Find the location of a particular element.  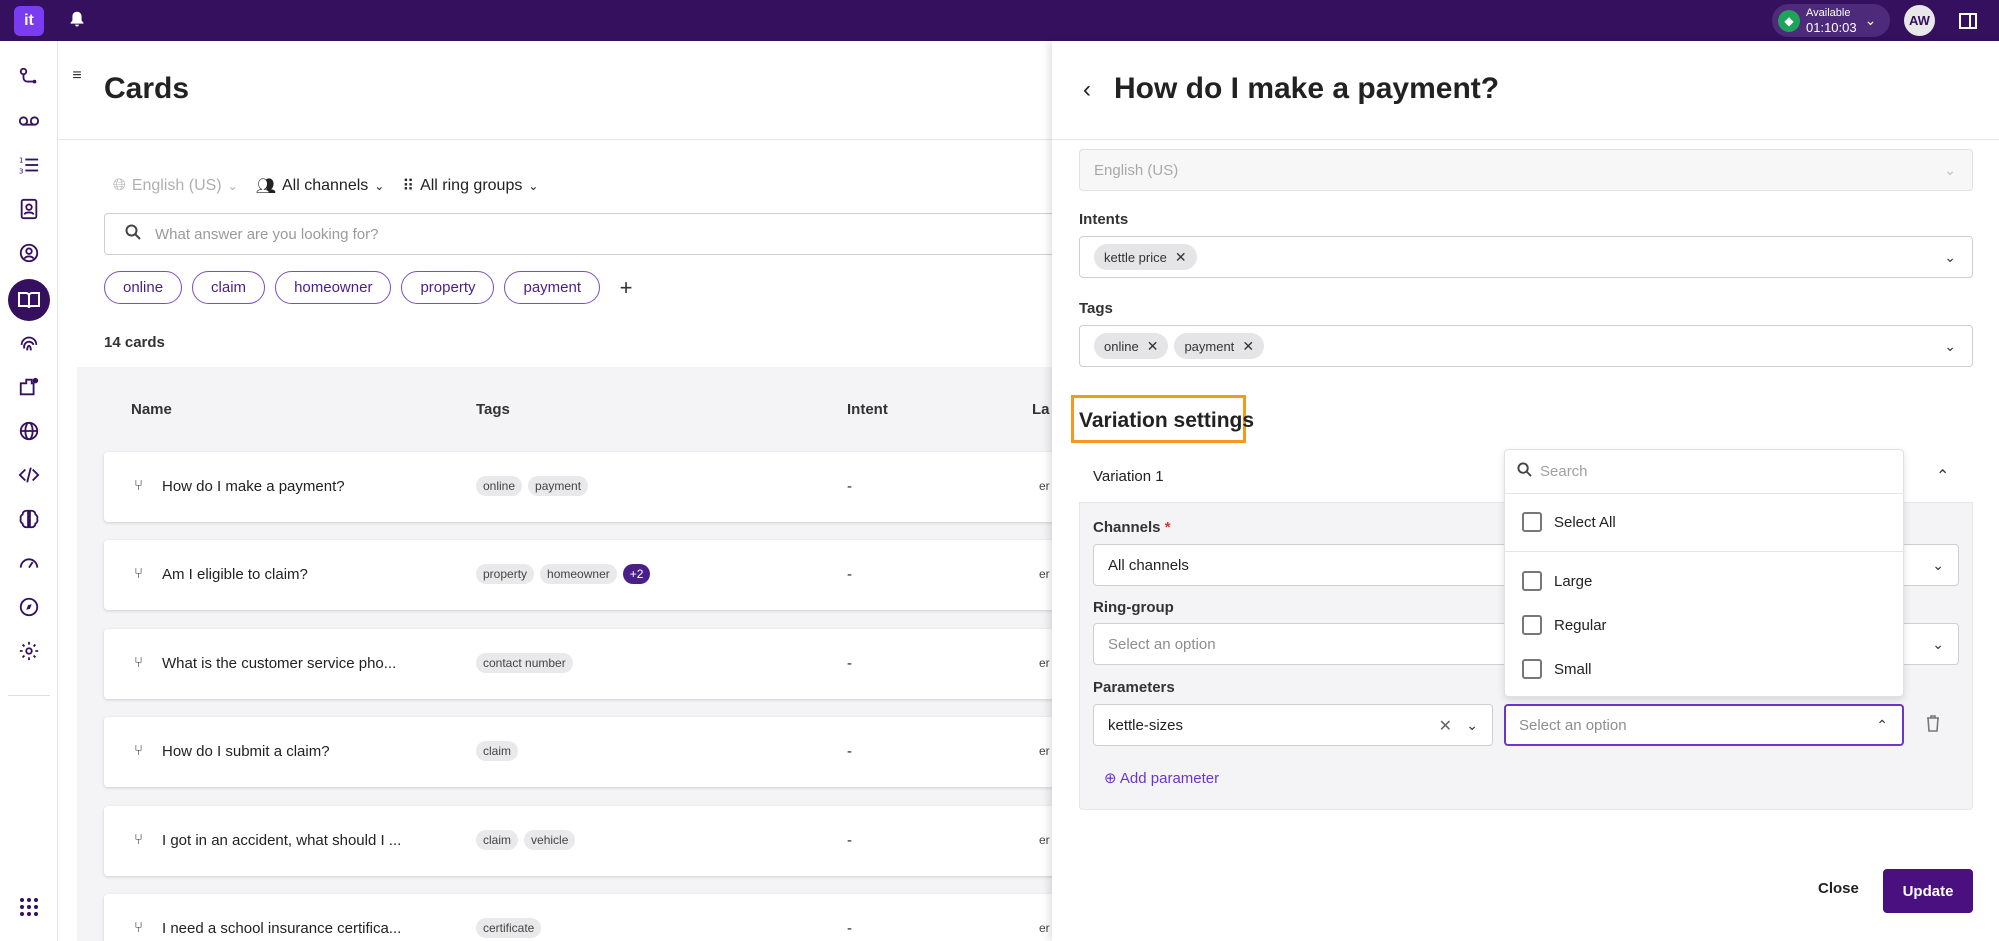

status-timer: 01:10:03 is located at coordinates (1831, 27).